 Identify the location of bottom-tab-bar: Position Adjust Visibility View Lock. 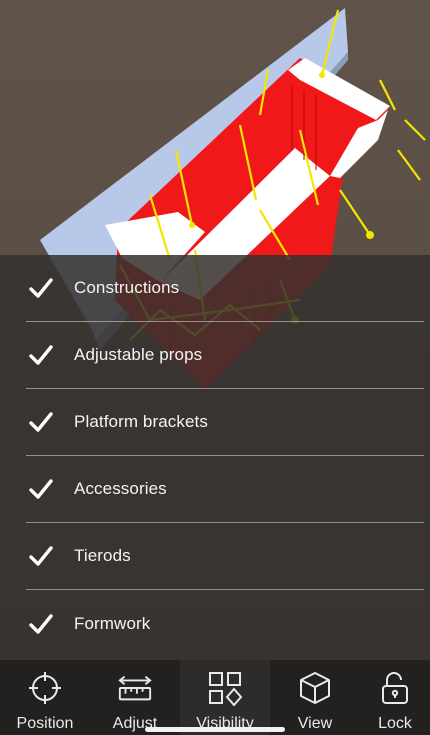
(215, 697).